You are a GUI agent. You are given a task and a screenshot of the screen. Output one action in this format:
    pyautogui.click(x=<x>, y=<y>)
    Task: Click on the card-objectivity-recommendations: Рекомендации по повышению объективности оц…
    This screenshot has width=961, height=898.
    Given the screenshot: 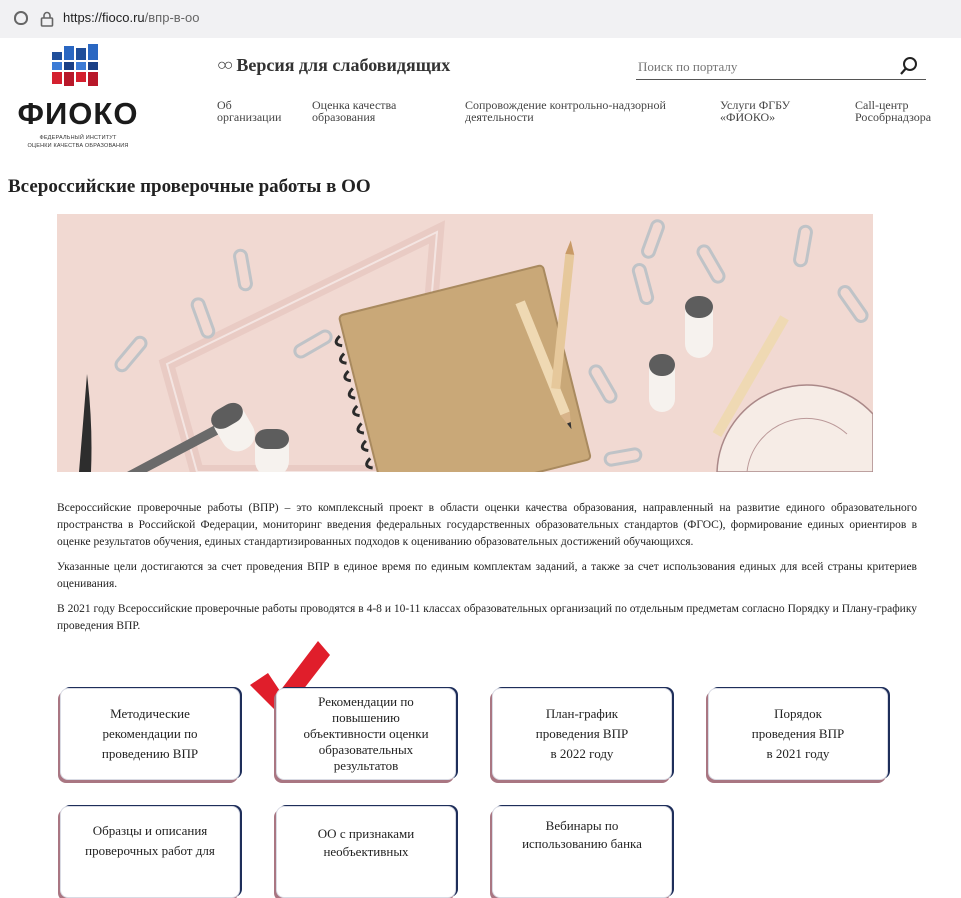 What is the action you would take?
    pyautogui.click(x=366, y=734)
    